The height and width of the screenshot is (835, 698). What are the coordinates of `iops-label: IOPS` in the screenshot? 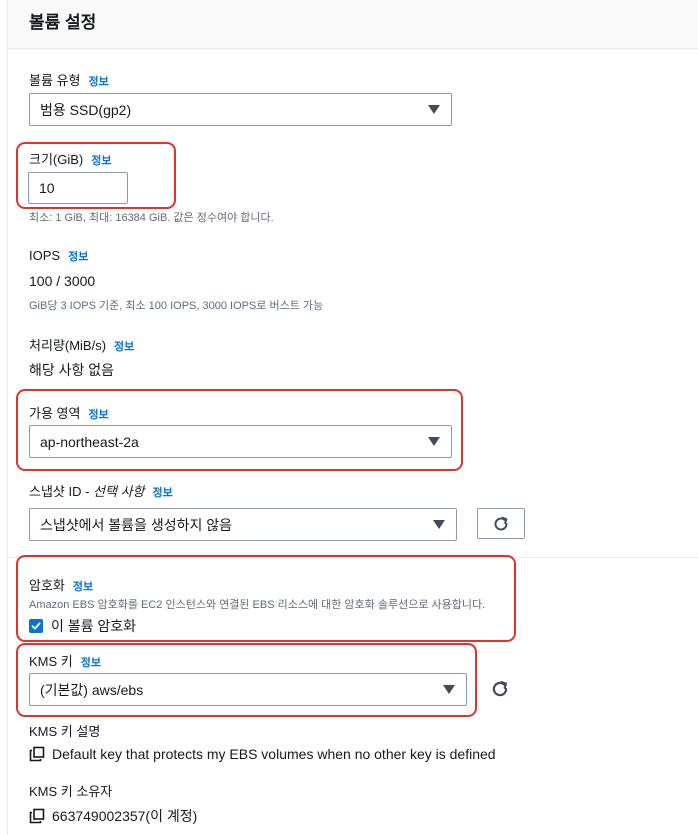 It's located at (45, 255).